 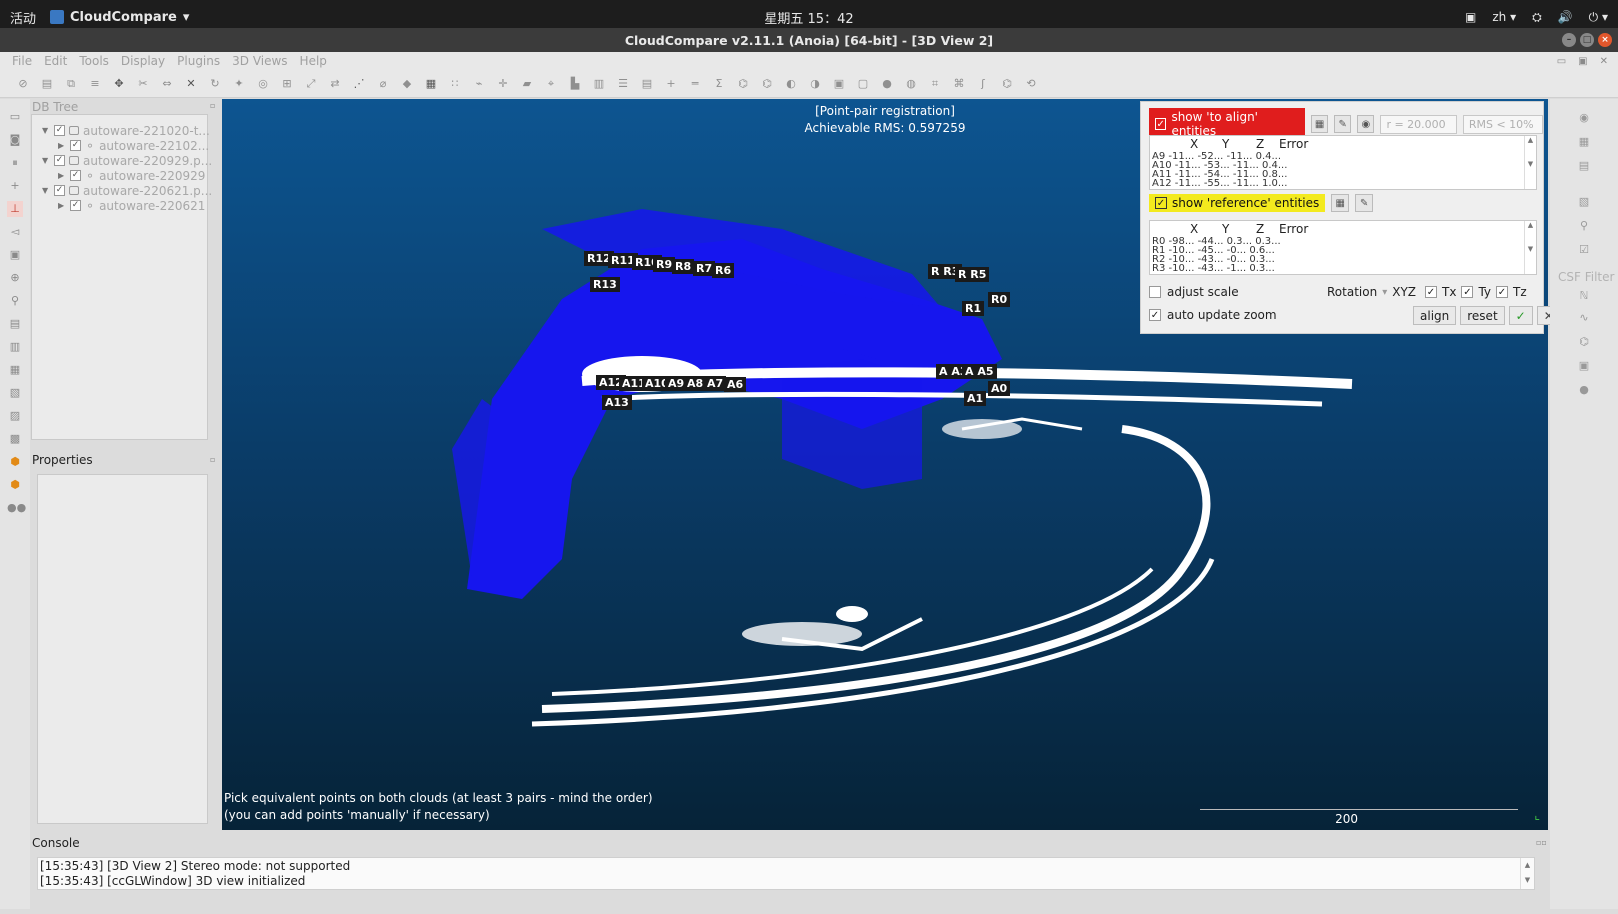 What do you see at coordinates (1340, 203) in the screenshot?
I see `reference-table-icon: ▦` at bounding box center [1340, 203].